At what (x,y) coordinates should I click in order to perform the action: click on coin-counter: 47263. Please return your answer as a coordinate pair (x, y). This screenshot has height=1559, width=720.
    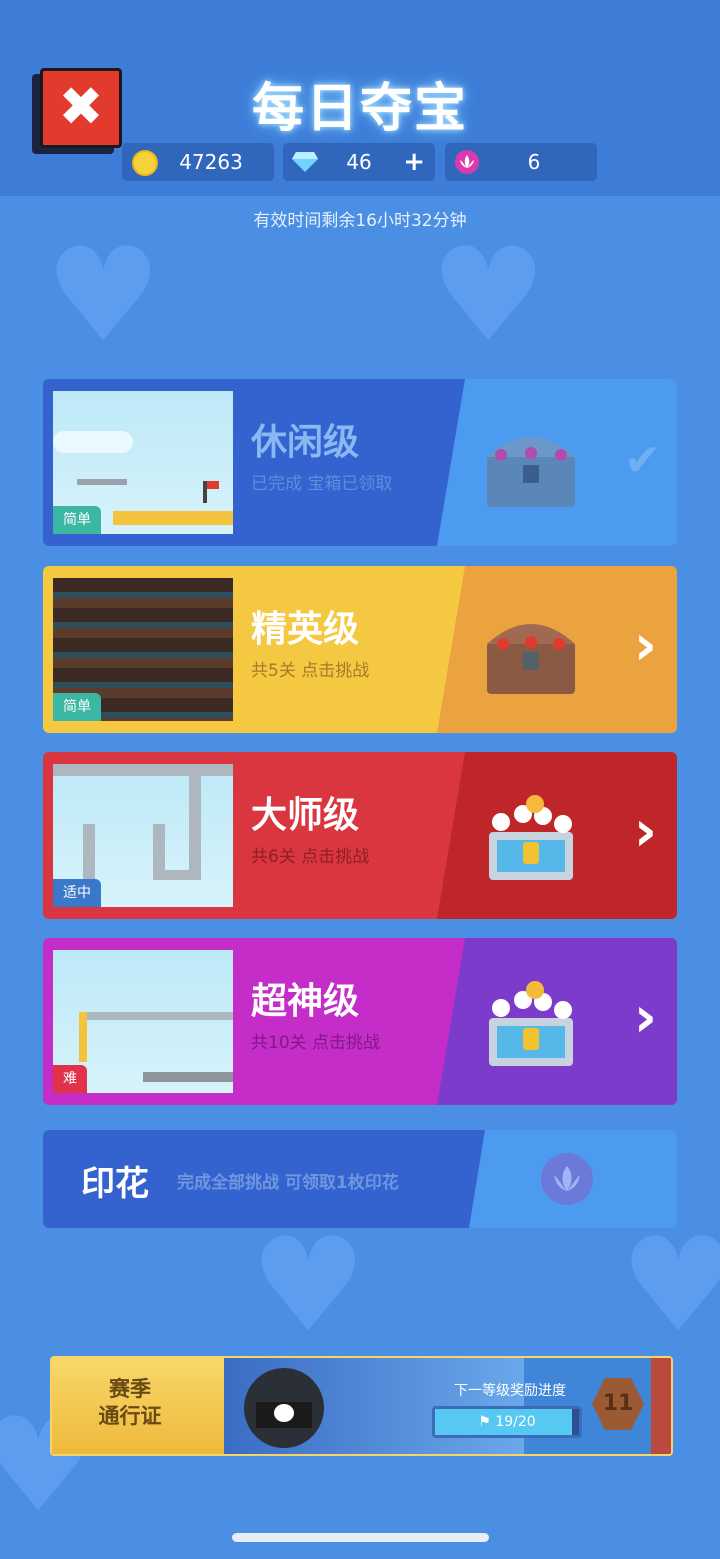
    Looking at the image, I should click on (198, 162).